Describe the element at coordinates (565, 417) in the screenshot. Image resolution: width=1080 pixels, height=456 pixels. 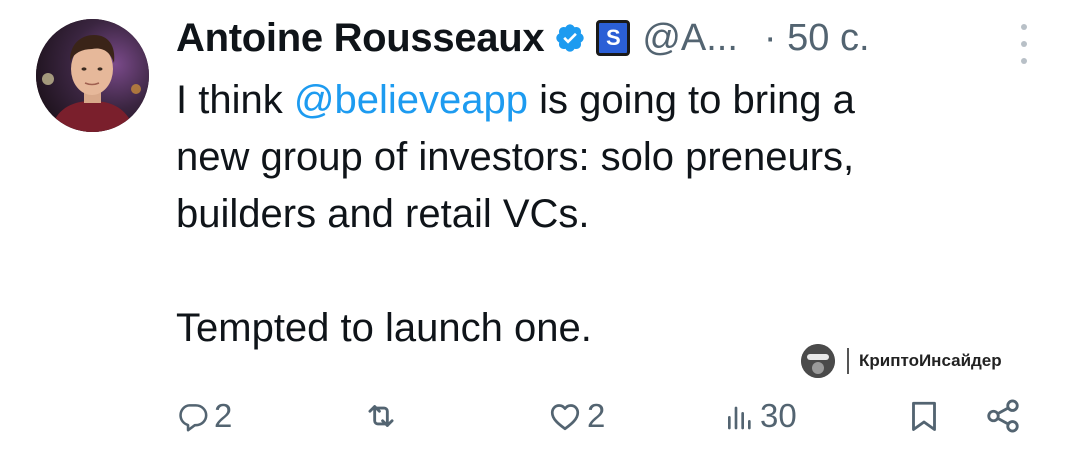
I see `like-icon` at that location.